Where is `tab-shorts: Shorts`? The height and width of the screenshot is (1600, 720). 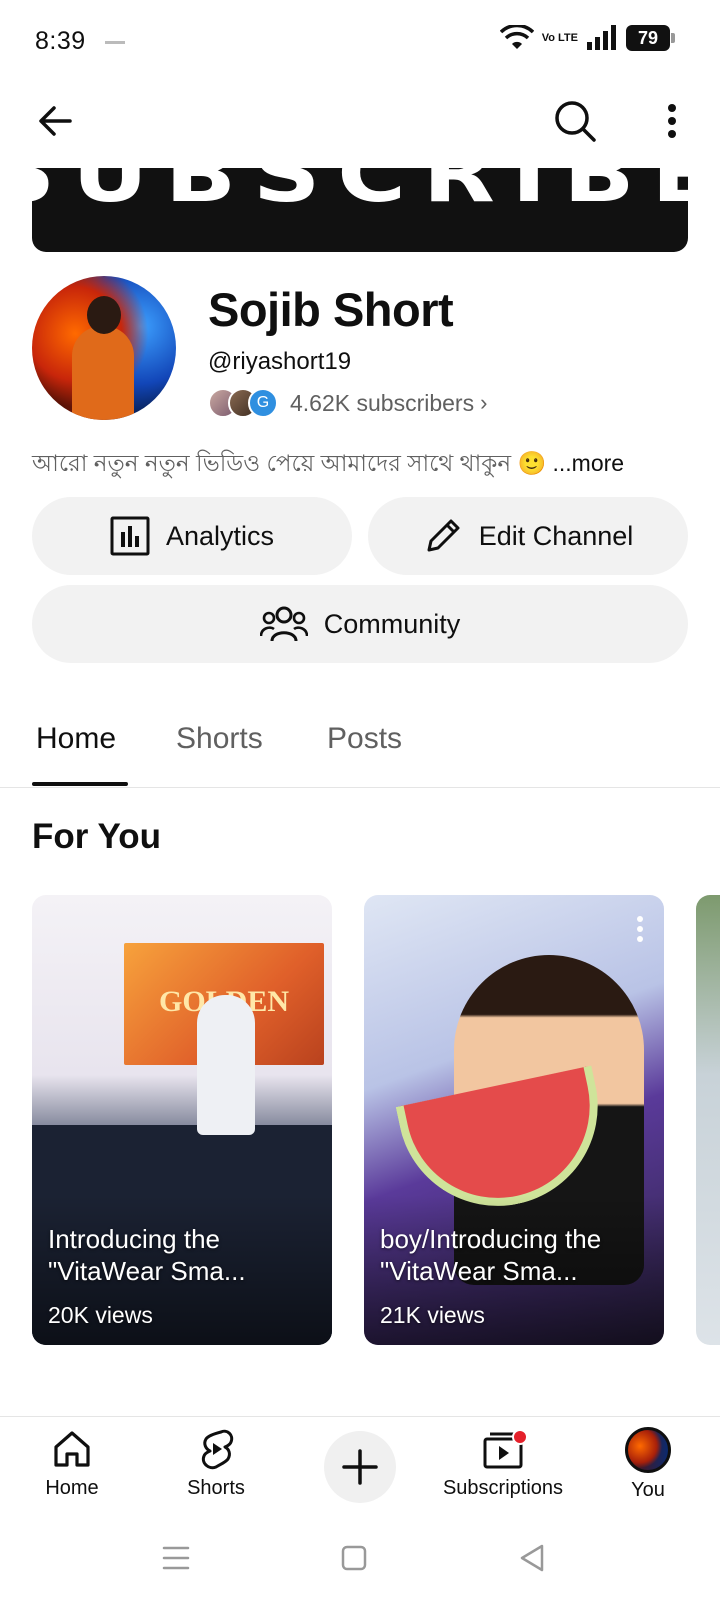
tab-shorts: Shorts is located at coordinates (219, 739).